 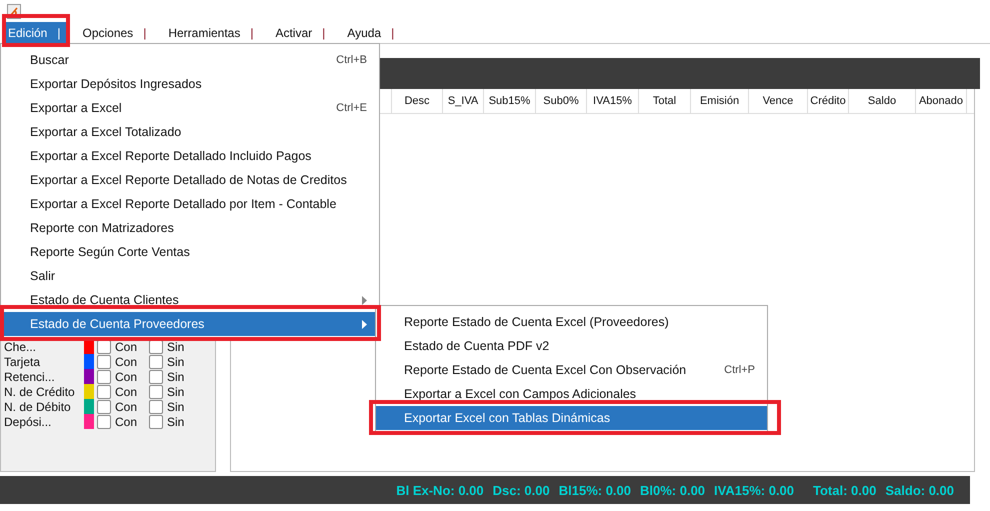 I want to click on menu-item: Reporte Estado de Cuenta Excel Con Observación Ctrl+P, so click(x=571, y=370).